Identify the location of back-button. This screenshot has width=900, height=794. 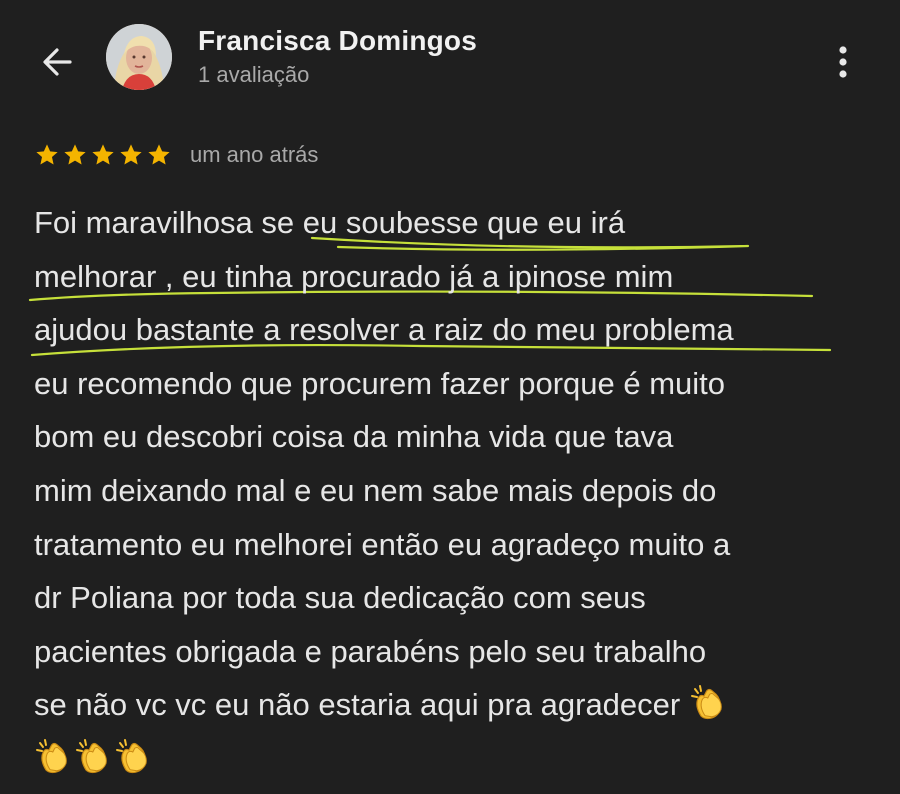
(58, 62).